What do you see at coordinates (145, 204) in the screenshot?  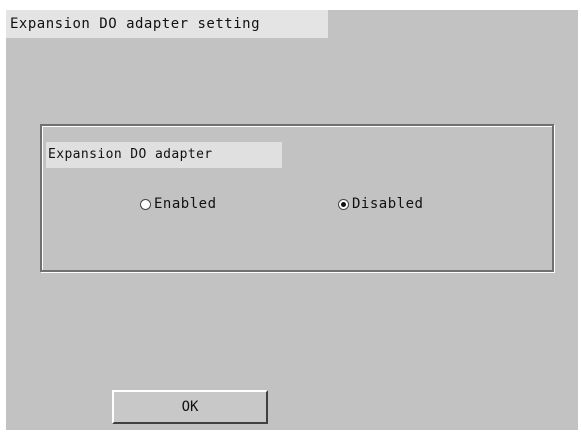 I see `enabled-radio-icon` at bounding box center [145, 204].